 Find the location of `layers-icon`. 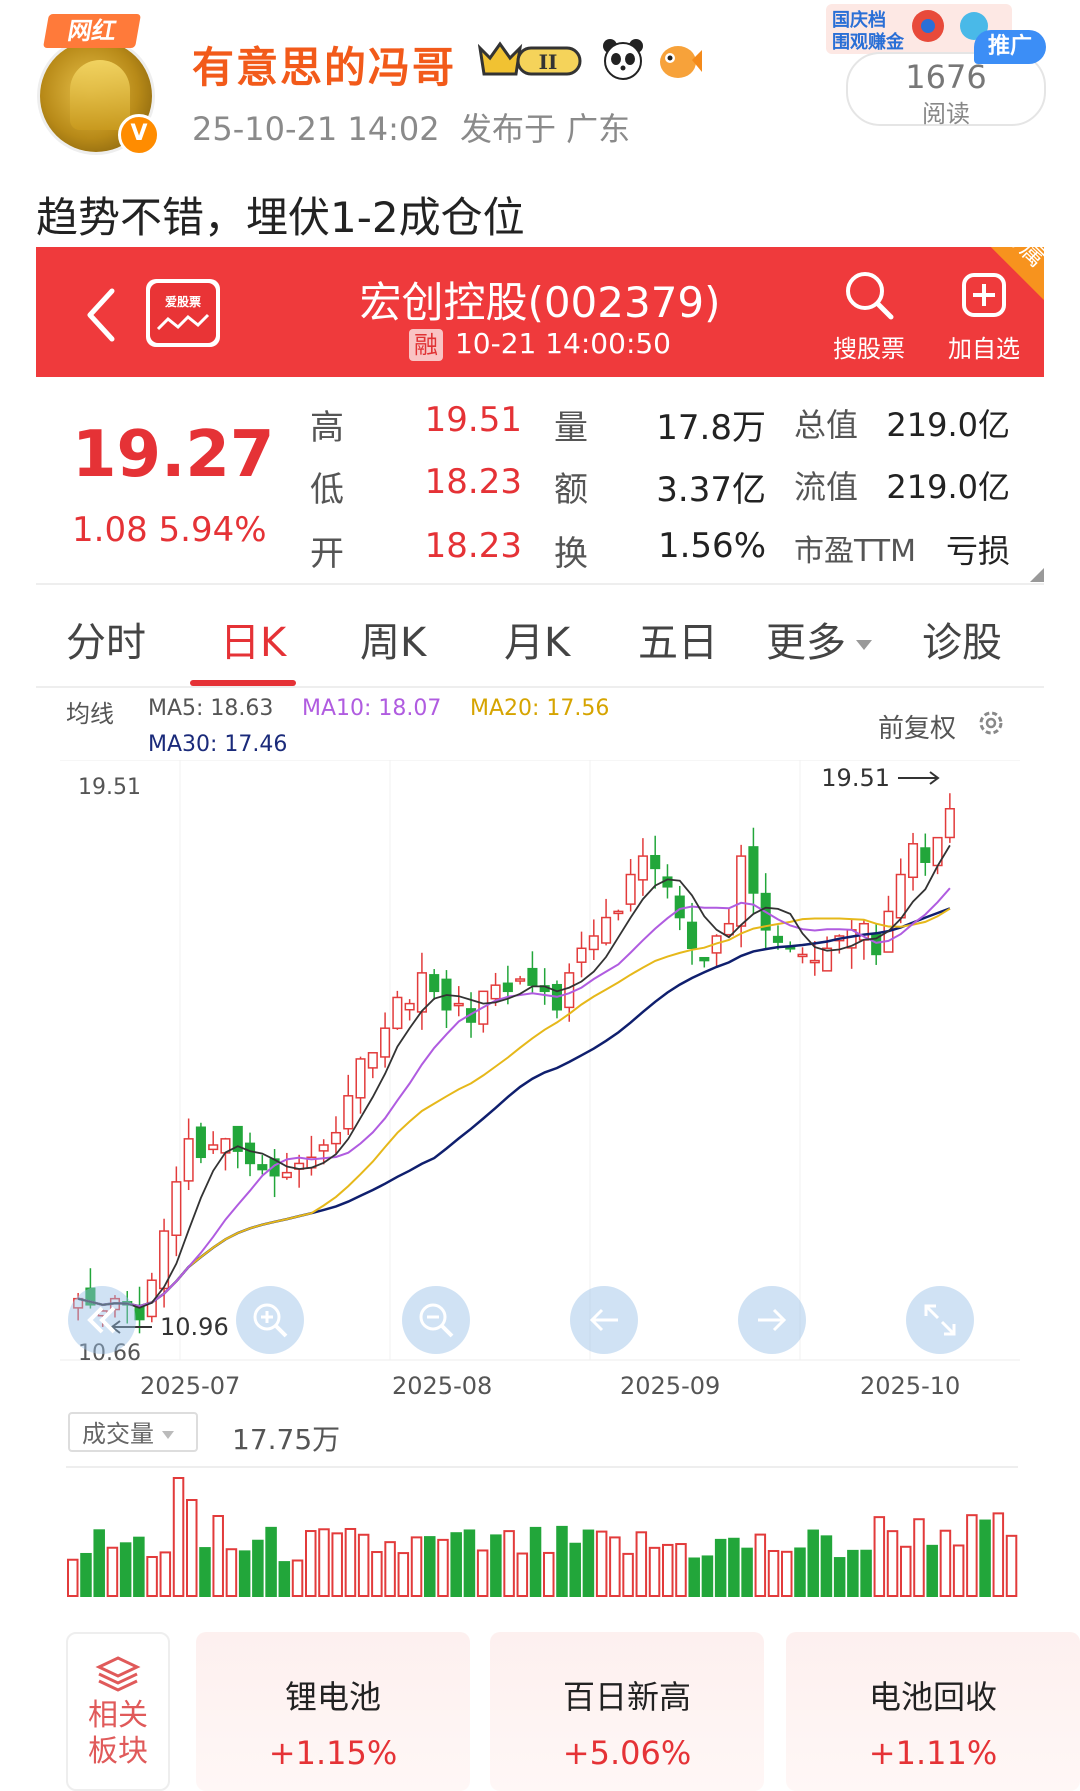

layers-icon is located at coordinates (118, 1674).